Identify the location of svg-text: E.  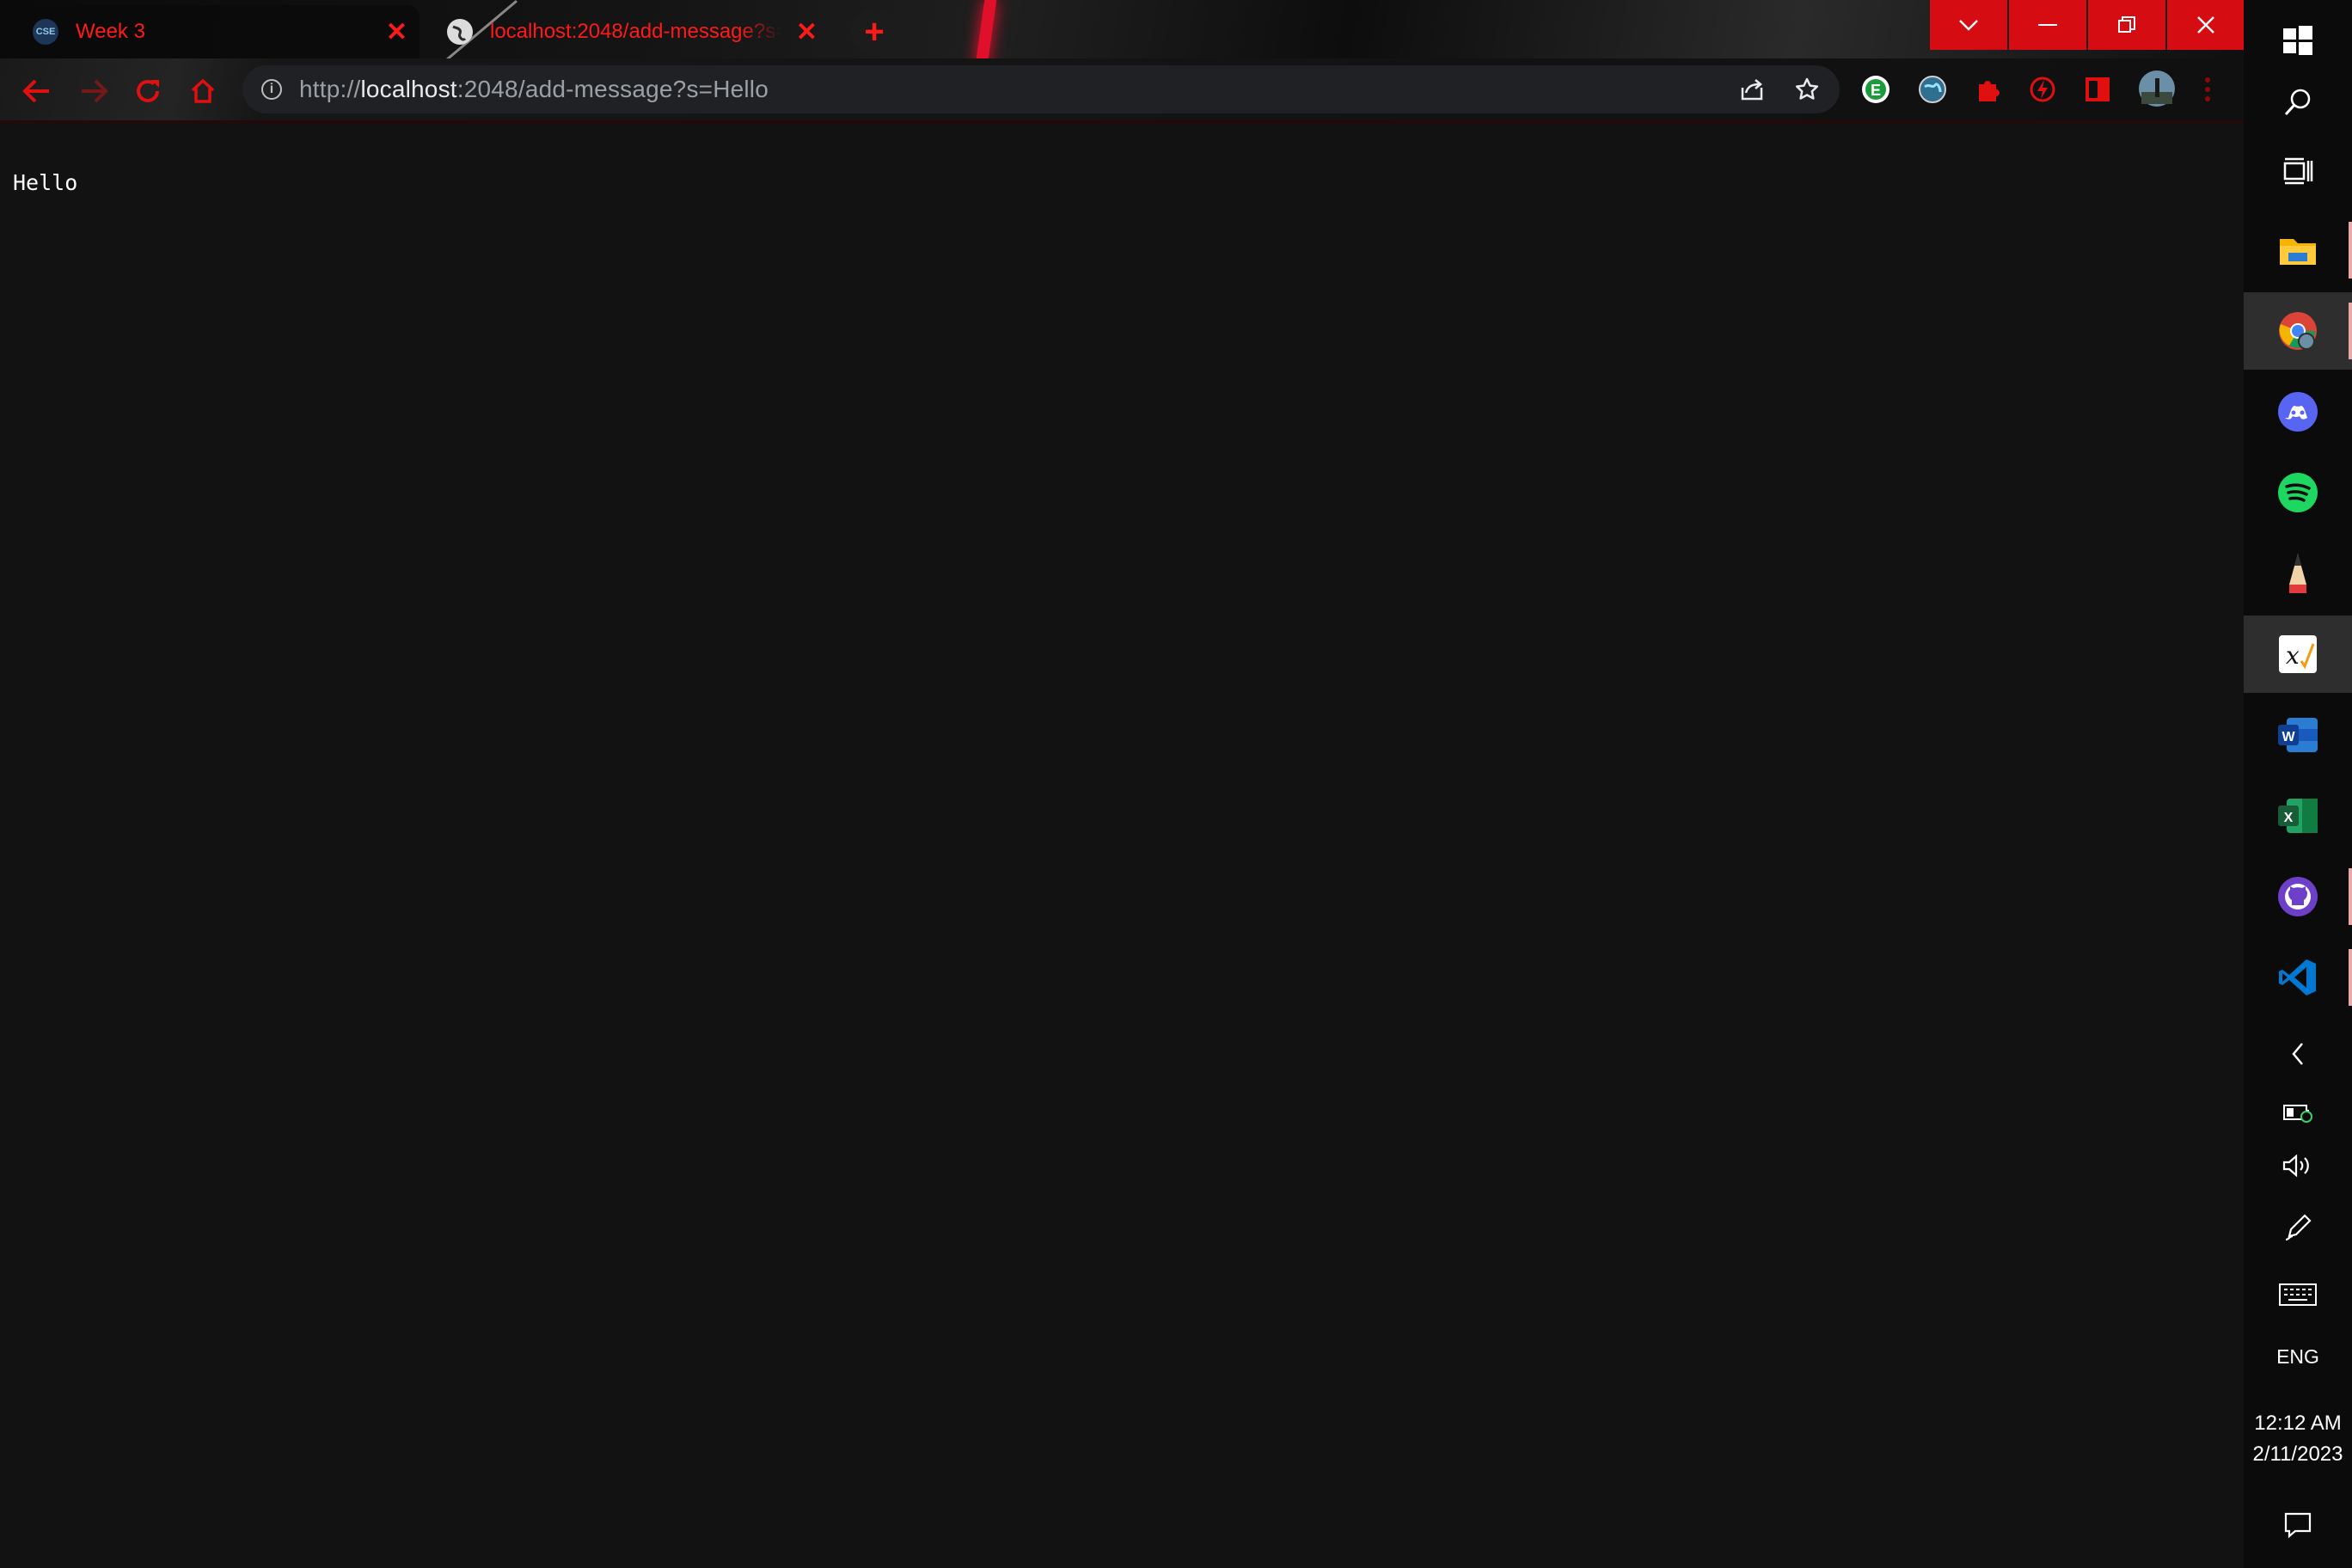
(1876, 90).